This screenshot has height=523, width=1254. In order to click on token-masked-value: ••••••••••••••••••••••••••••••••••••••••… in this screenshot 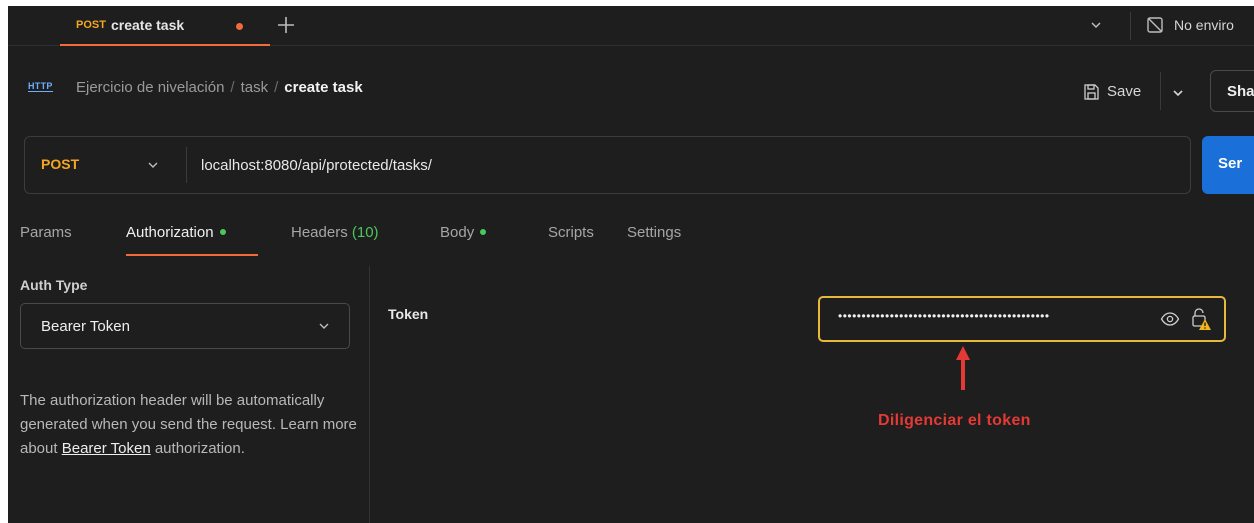, I will do `click(944, 316)`.